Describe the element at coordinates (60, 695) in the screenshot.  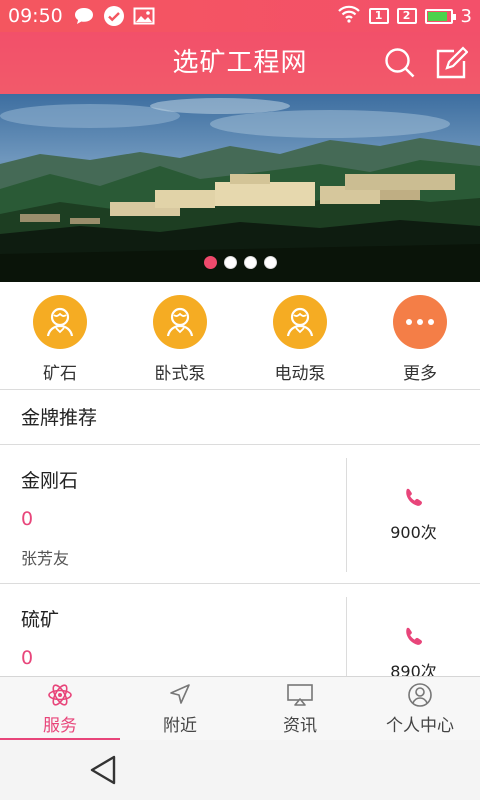
I see `atom-icon` at that location.